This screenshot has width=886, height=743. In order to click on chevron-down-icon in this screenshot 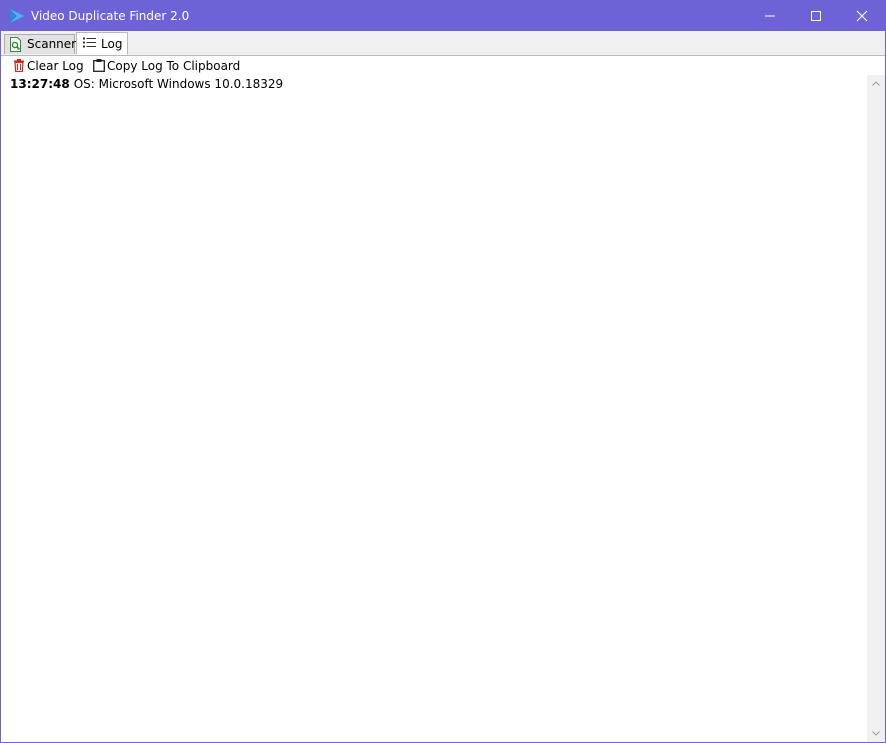, I will do `click(876, 733)`.